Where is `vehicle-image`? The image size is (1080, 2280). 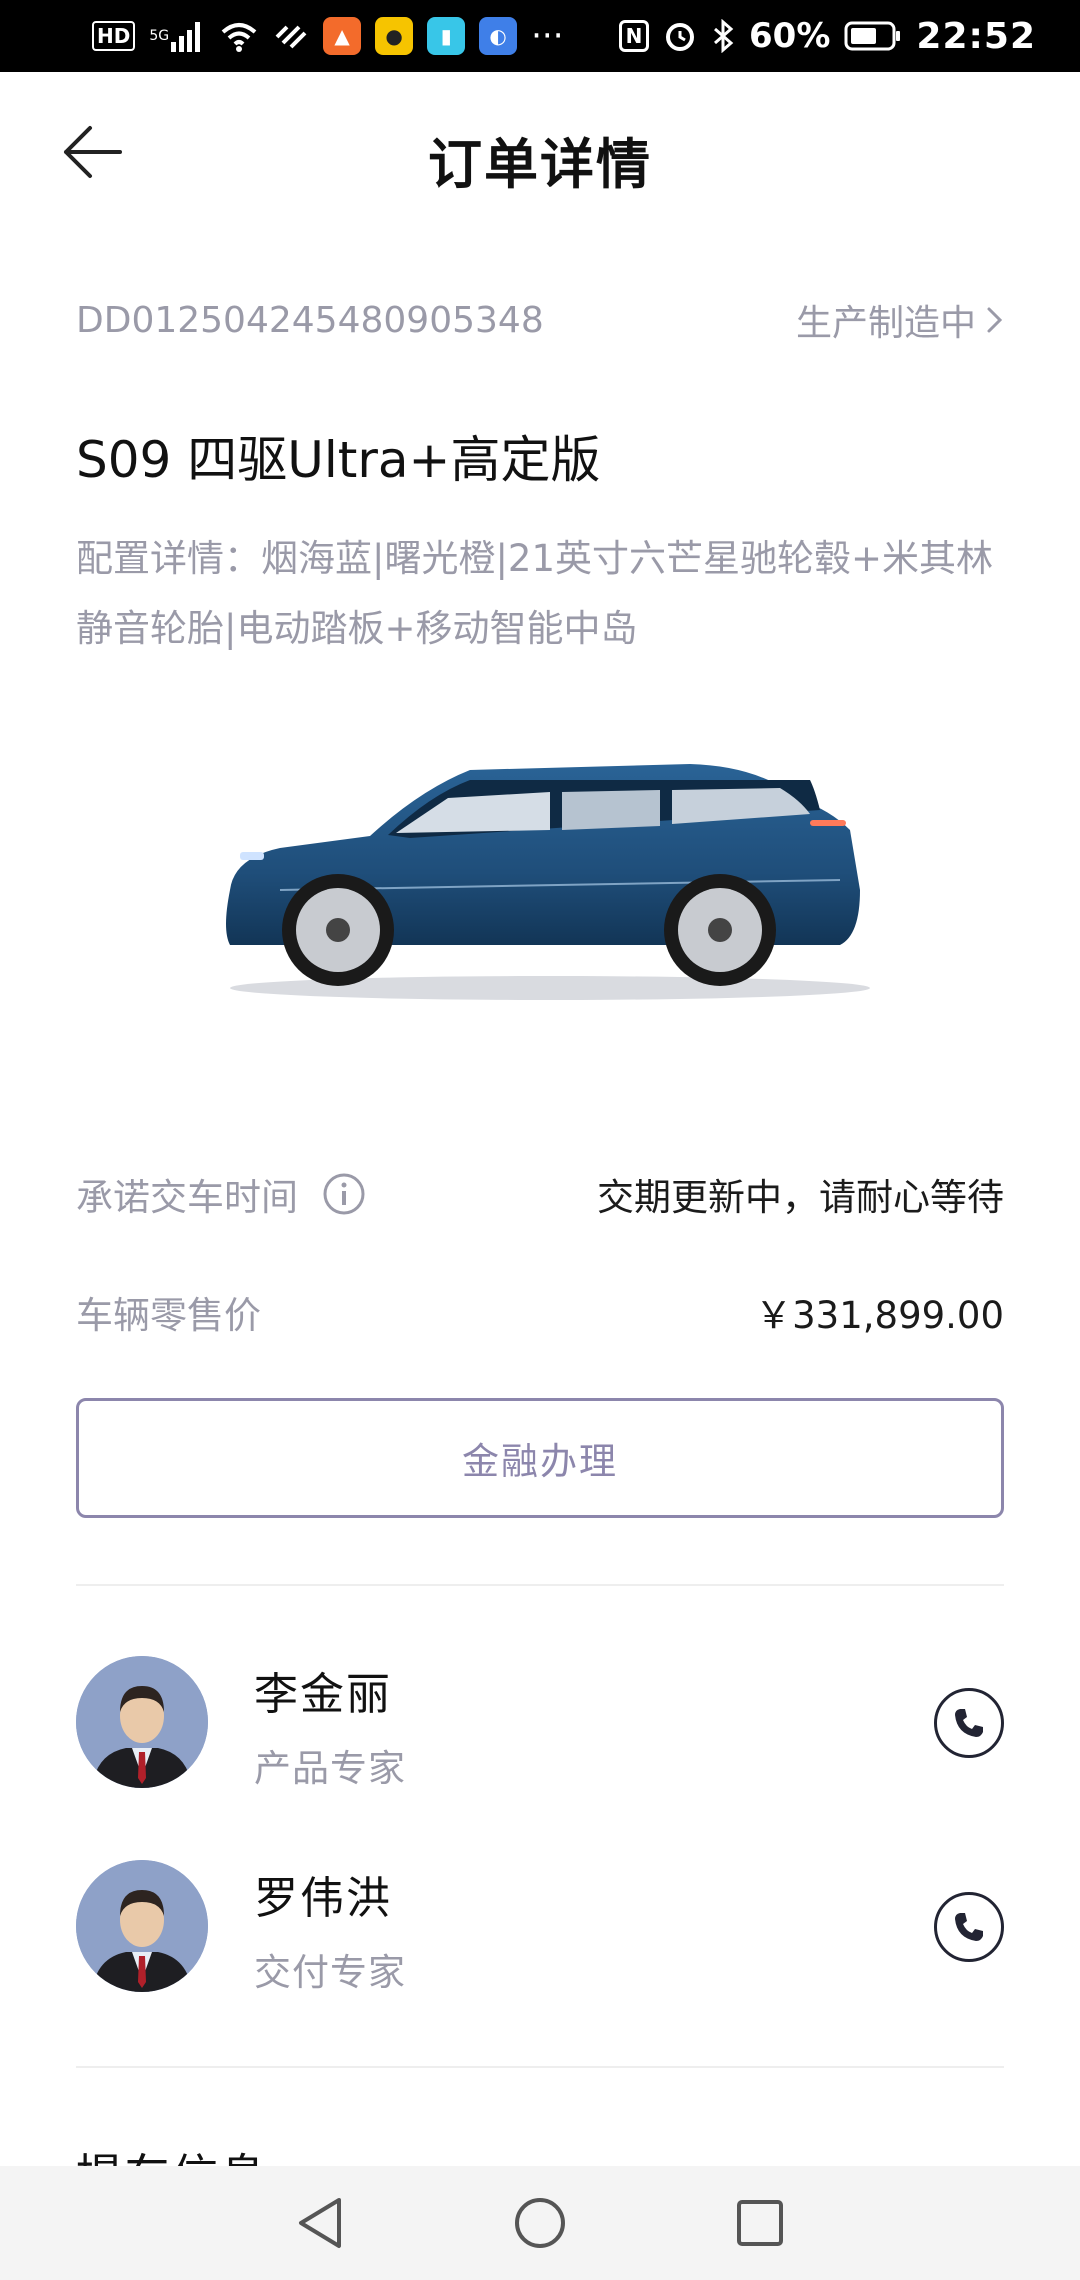 vehicle-image is located at coordinates (550, 875).